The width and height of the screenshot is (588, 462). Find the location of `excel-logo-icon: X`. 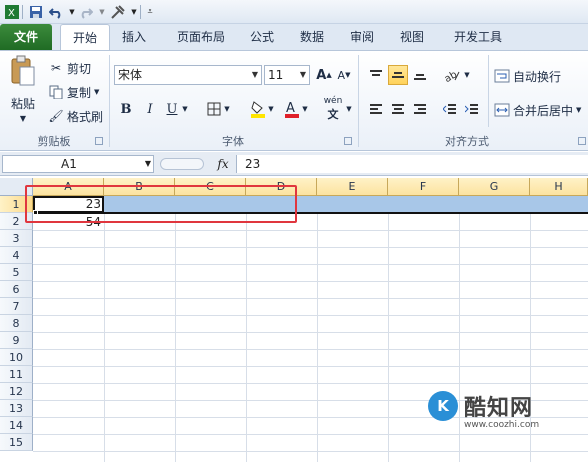

excel-logo-icon: X is located at coordinates (12, 12).